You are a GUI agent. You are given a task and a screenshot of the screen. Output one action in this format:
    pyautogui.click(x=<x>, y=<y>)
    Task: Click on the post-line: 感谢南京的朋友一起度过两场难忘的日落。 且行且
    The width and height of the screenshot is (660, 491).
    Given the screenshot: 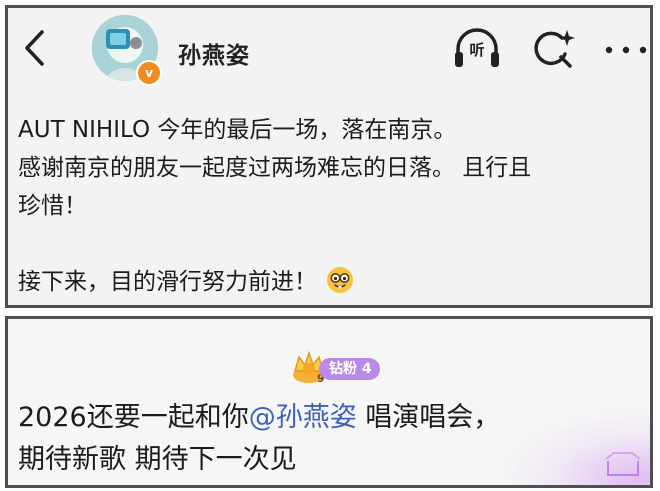 What is the action you would take?
    pyautogui.click(x=275, y=168)
    